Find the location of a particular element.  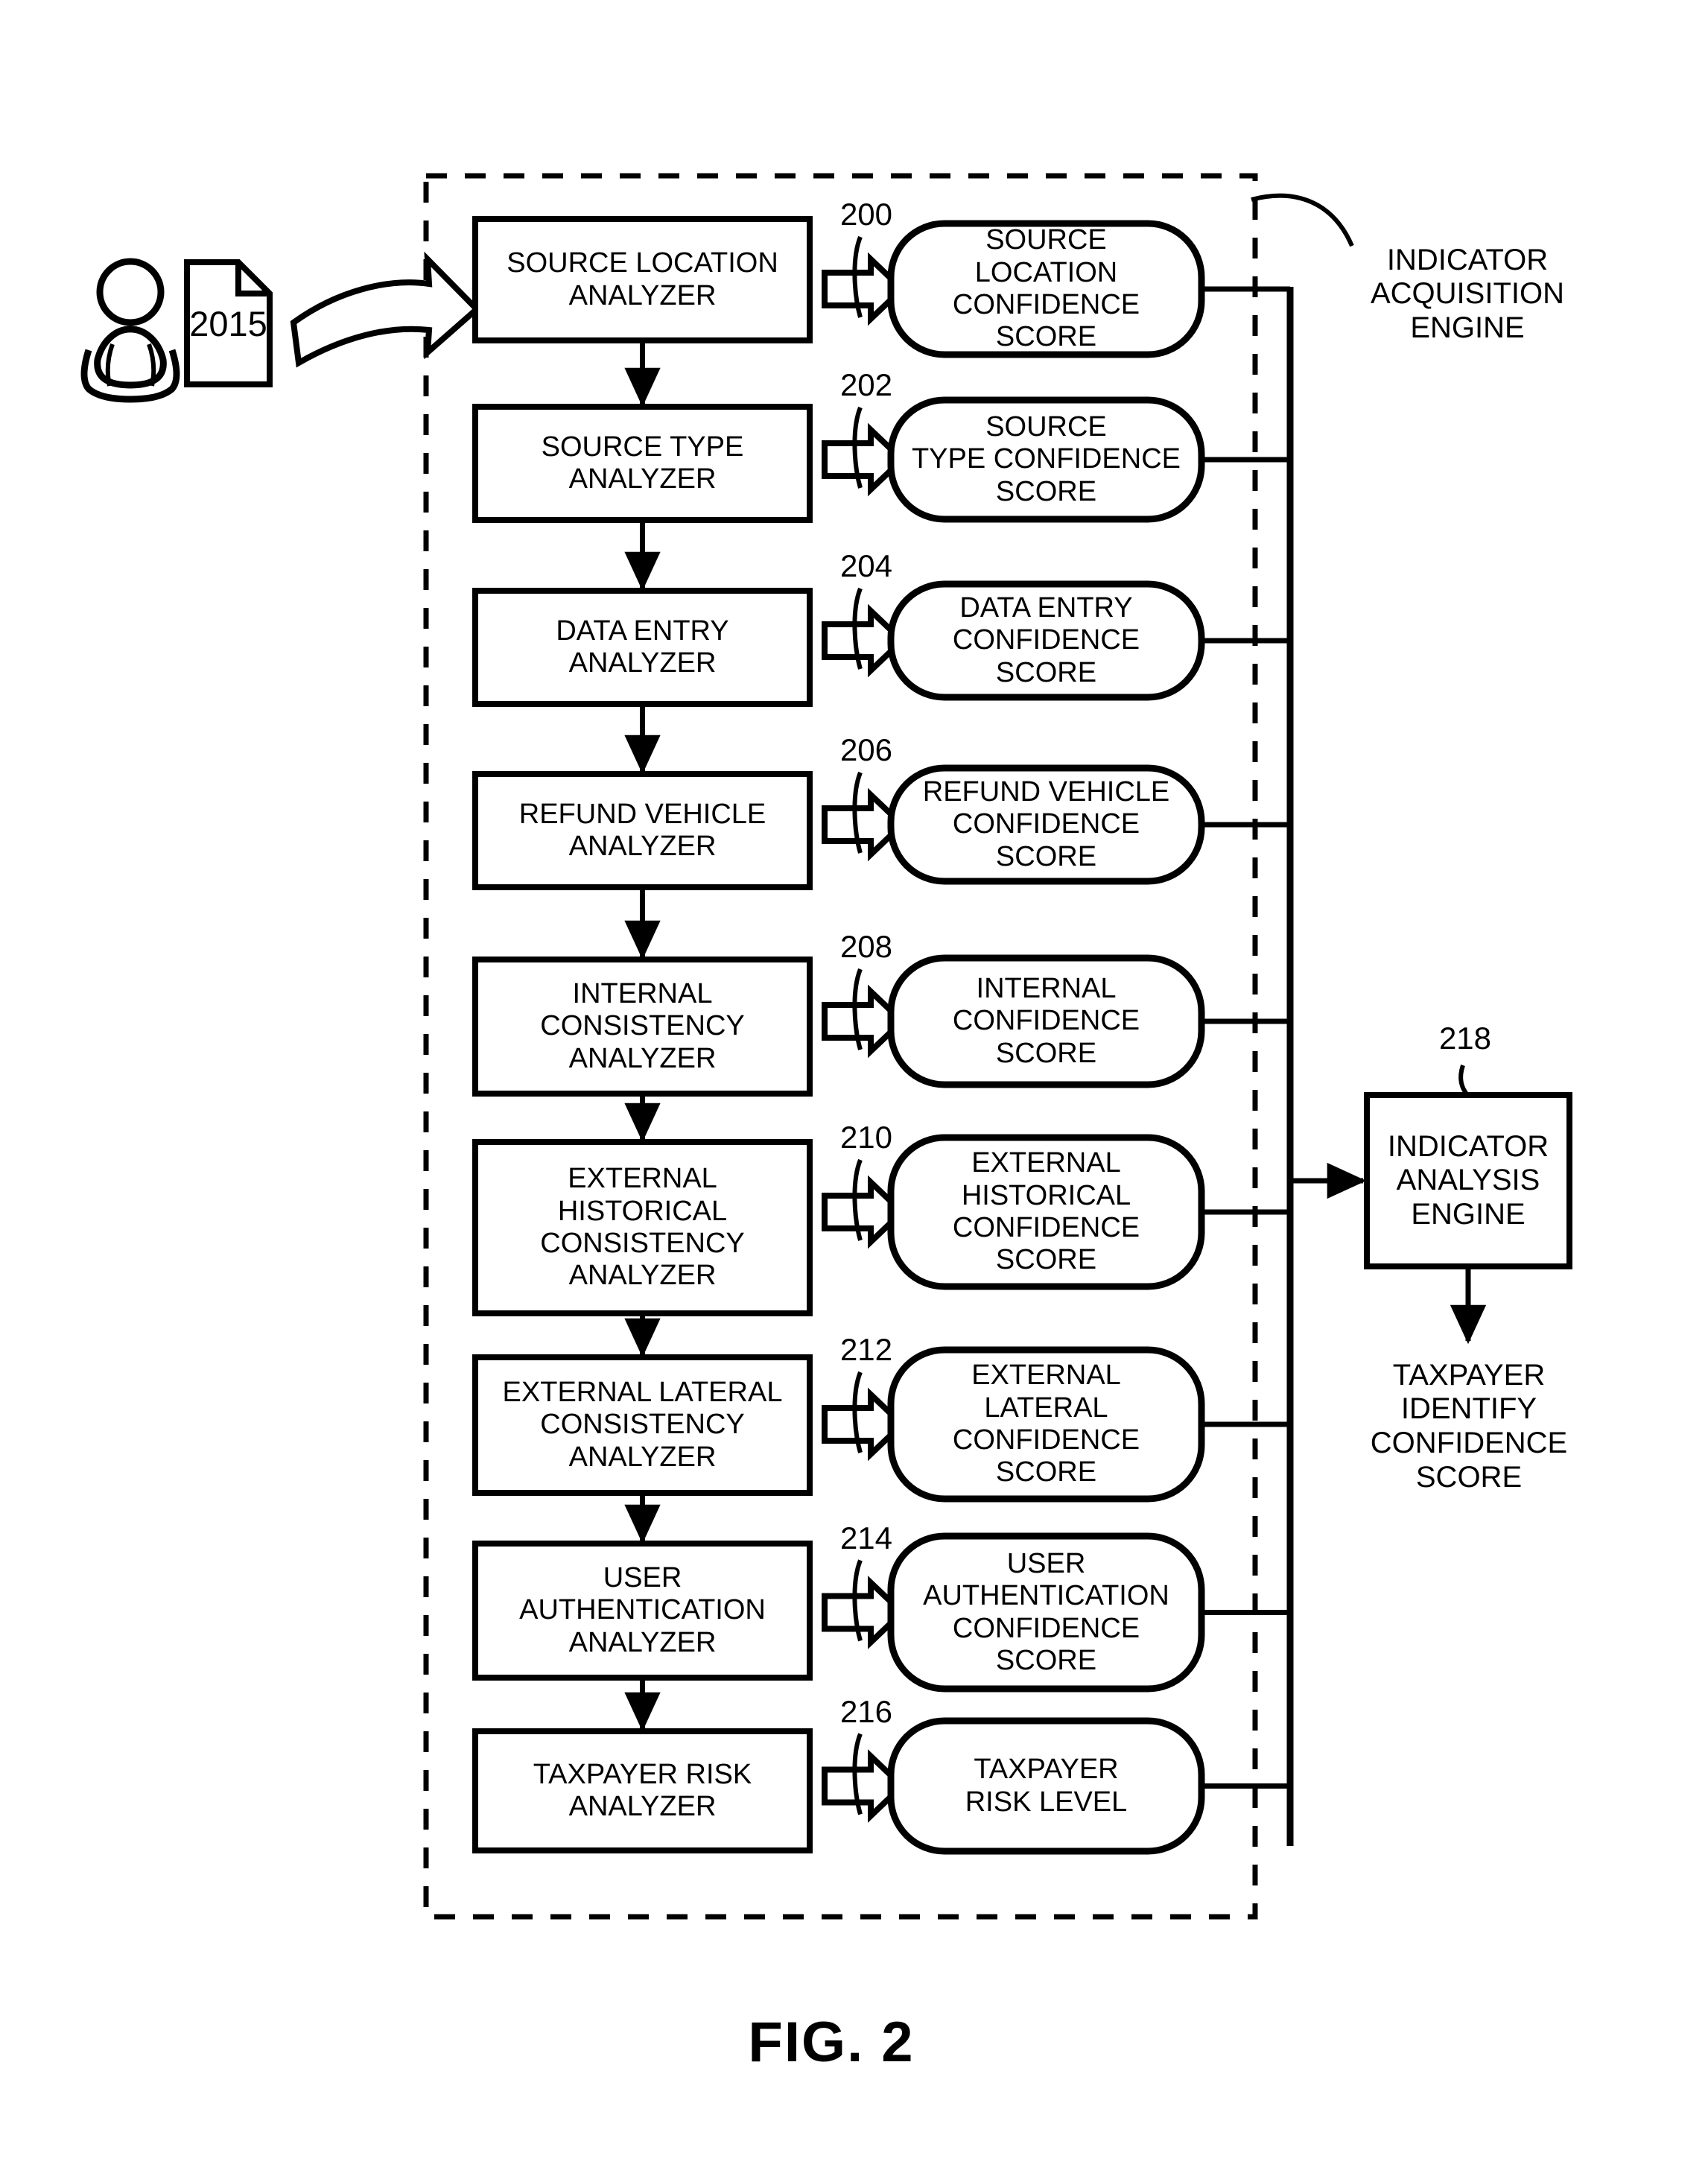

ref-number-208: 208 is located at coordinates (866, 947).